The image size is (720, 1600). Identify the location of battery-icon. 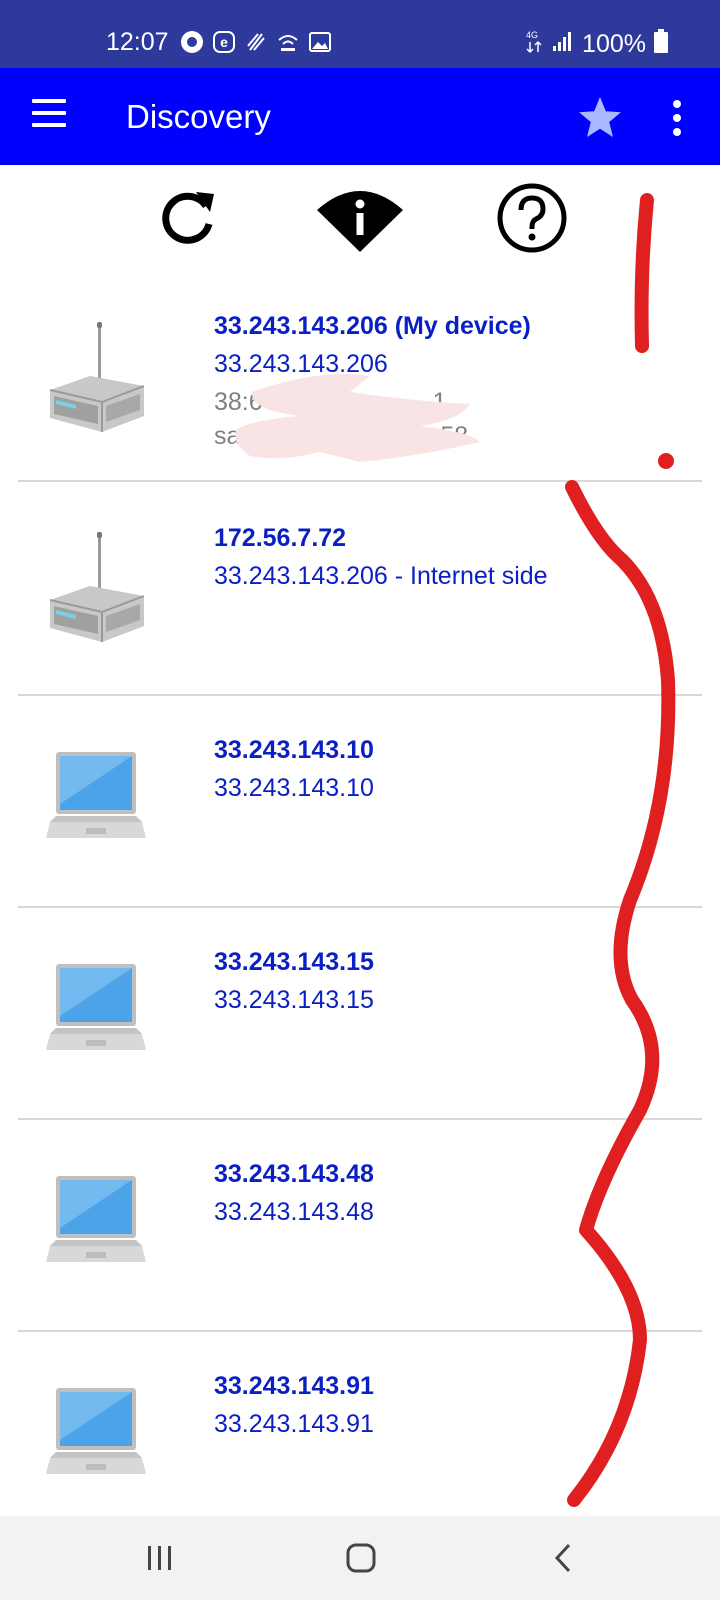
(661, 44).